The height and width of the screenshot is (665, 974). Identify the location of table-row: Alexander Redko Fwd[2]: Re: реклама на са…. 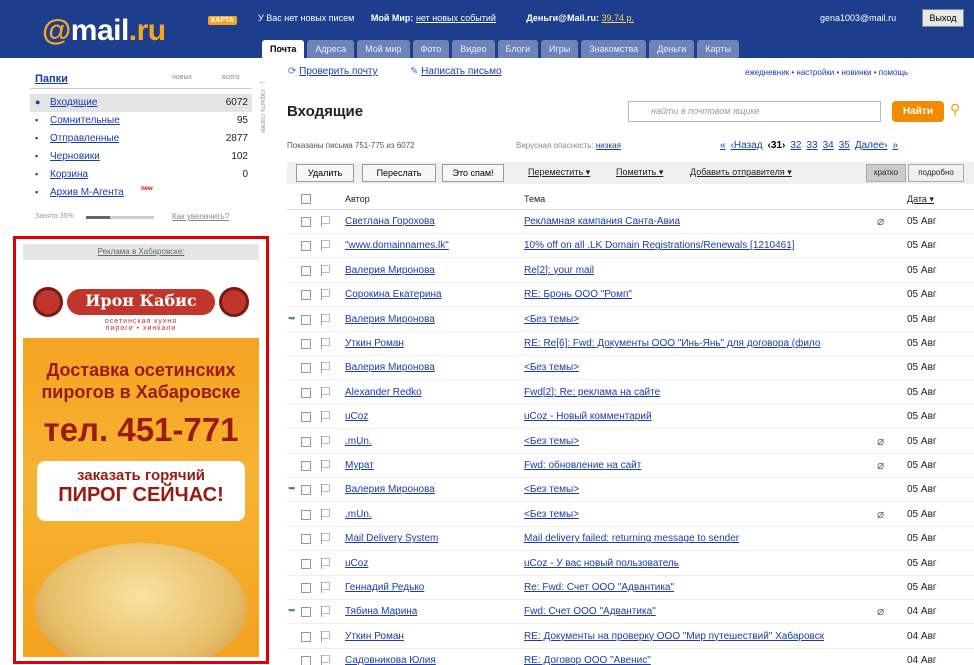
(630, 393).